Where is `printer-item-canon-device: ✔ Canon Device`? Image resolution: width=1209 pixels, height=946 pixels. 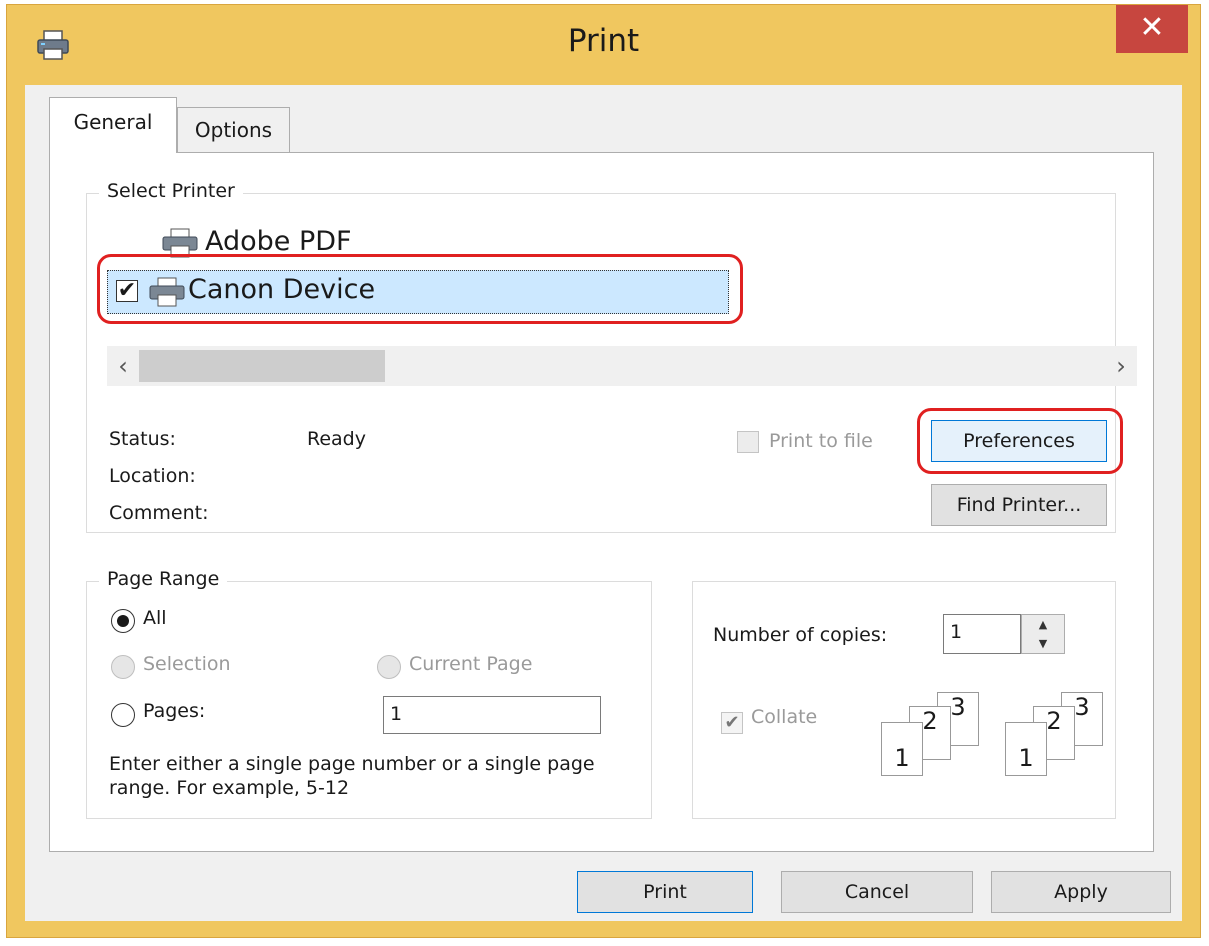 printer-item-canon-device: ✔ Canon Device is located at coordinates (418, 292).